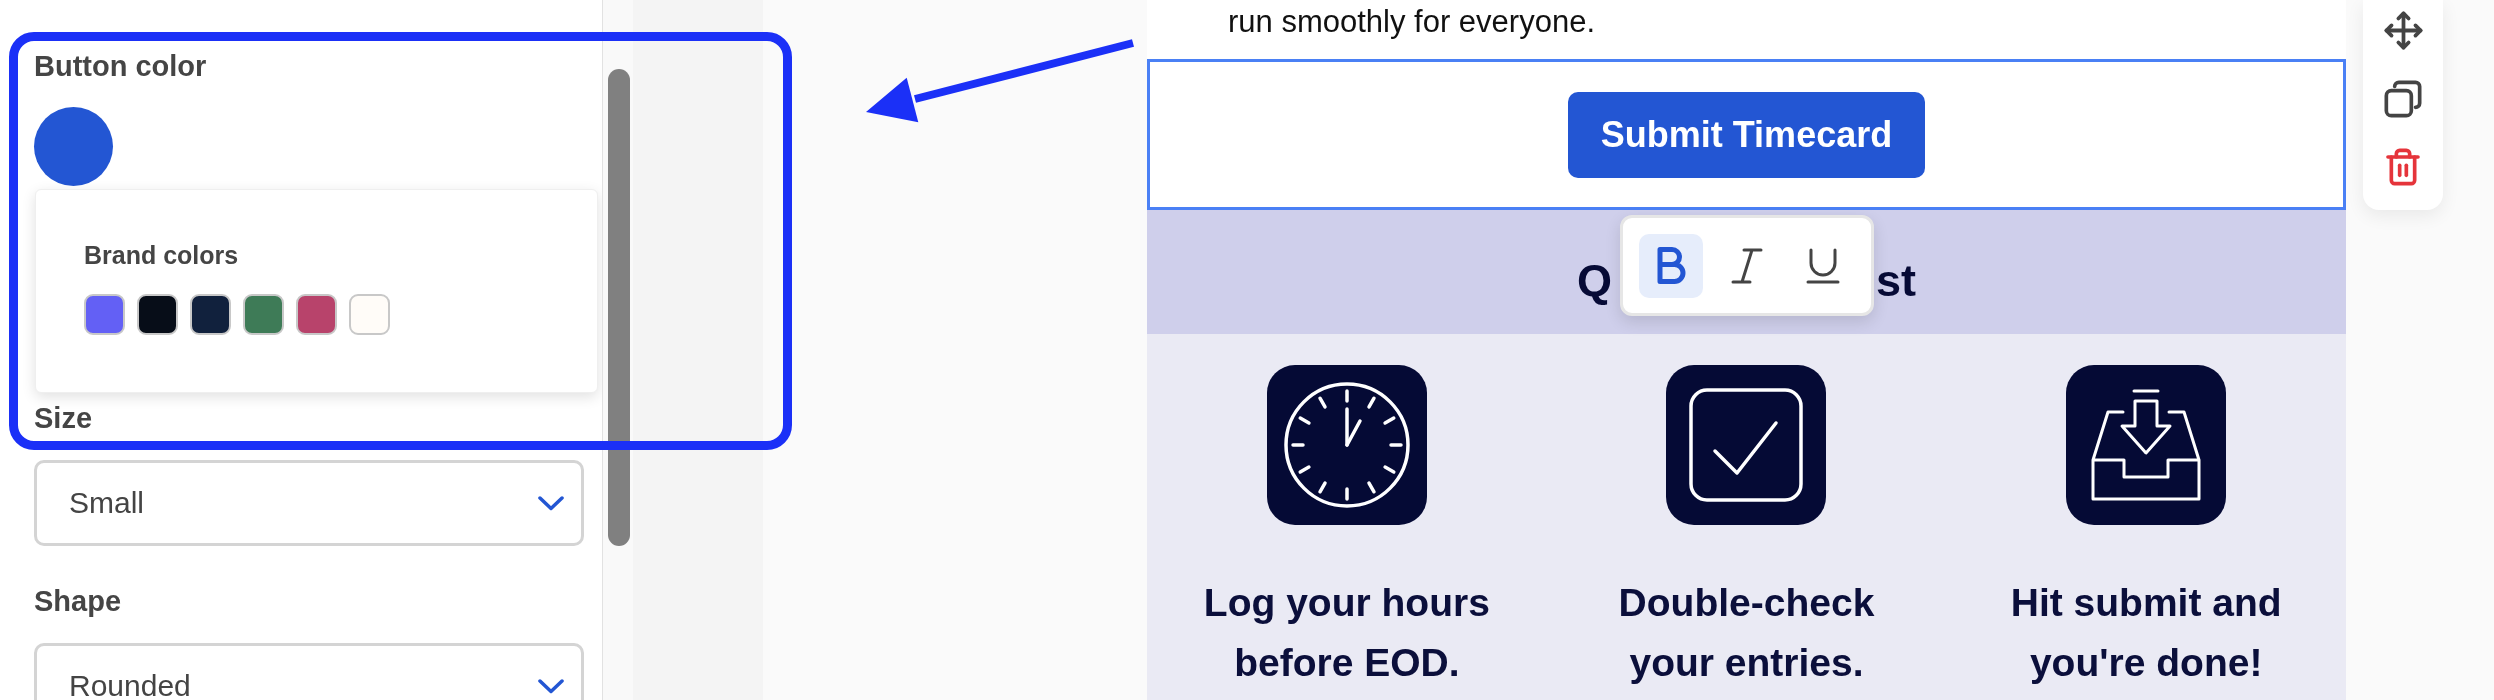 The image size is (2494, 700). Describe the element at coordinates (2146, 633) in the screenshot. I see `step-text: Hit submit and you're done!` at that location.